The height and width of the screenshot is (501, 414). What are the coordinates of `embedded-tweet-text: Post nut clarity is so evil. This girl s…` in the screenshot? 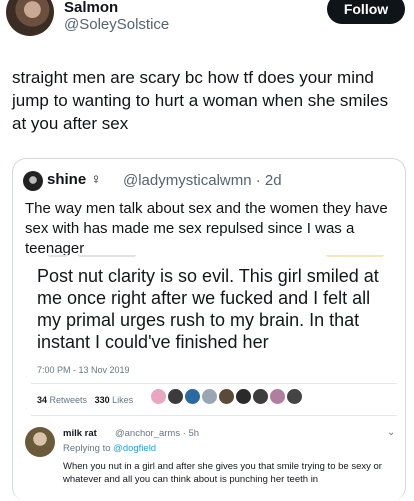 It's located at (208, 309).